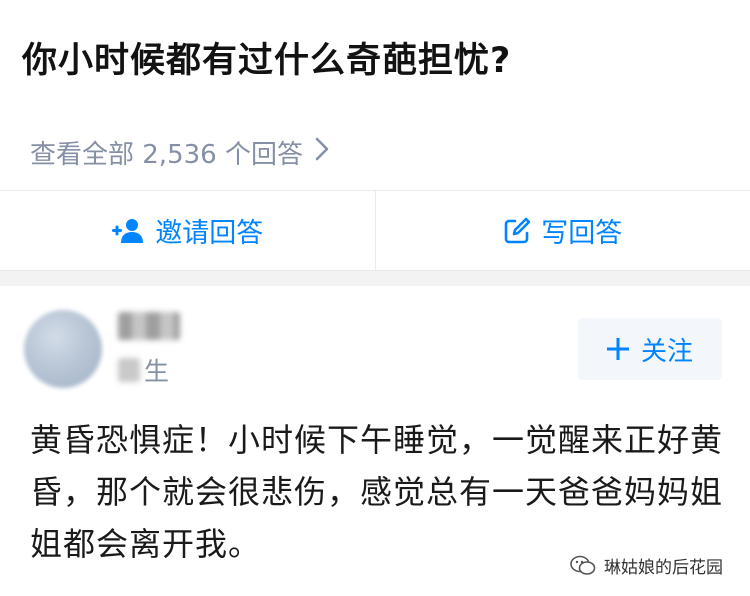 Image resolution: width=750 pixels, height=596 pixels. I want to click on author-avatar, so click(63, 349).